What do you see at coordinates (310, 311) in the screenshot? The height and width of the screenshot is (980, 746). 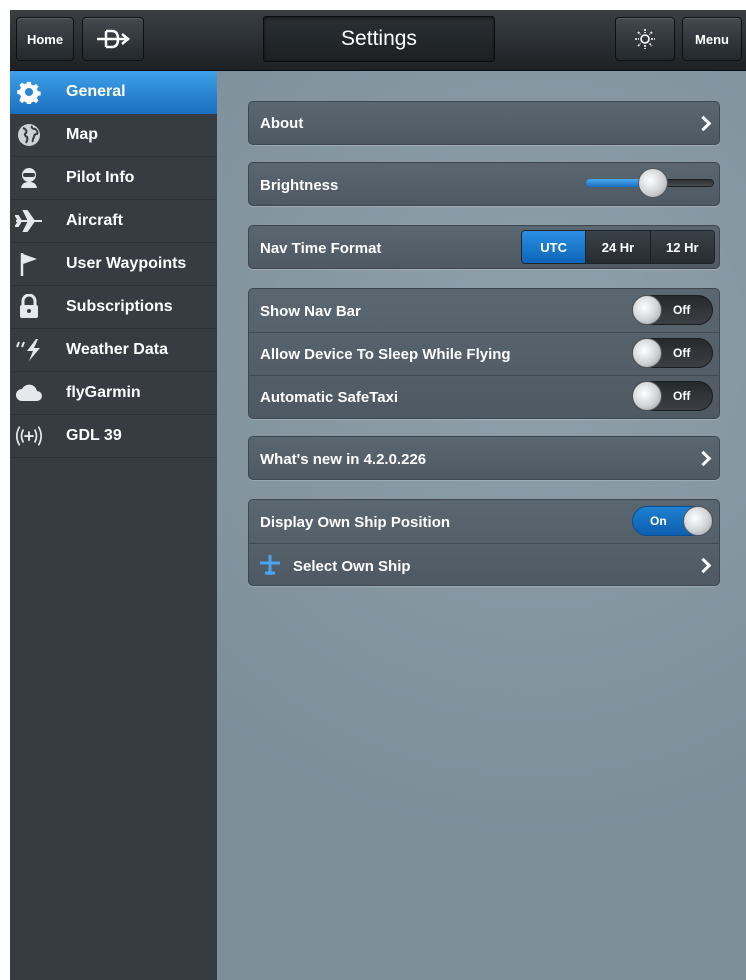 I see `show-nav-bar-label: Show Nav Bar` at bounding box center [310, 311].